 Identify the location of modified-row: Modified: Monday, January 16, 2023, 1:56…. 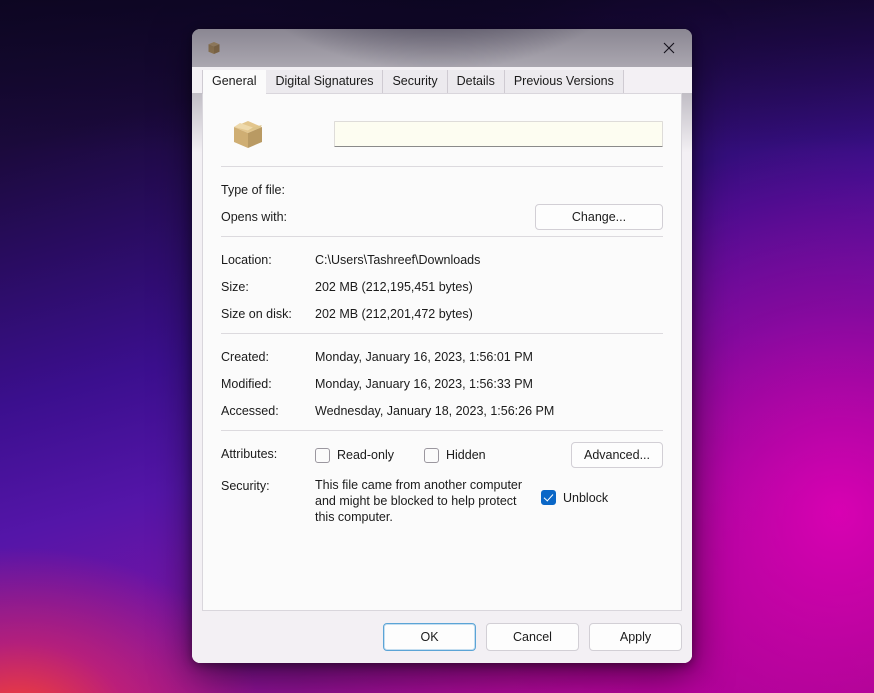
(442, 384).